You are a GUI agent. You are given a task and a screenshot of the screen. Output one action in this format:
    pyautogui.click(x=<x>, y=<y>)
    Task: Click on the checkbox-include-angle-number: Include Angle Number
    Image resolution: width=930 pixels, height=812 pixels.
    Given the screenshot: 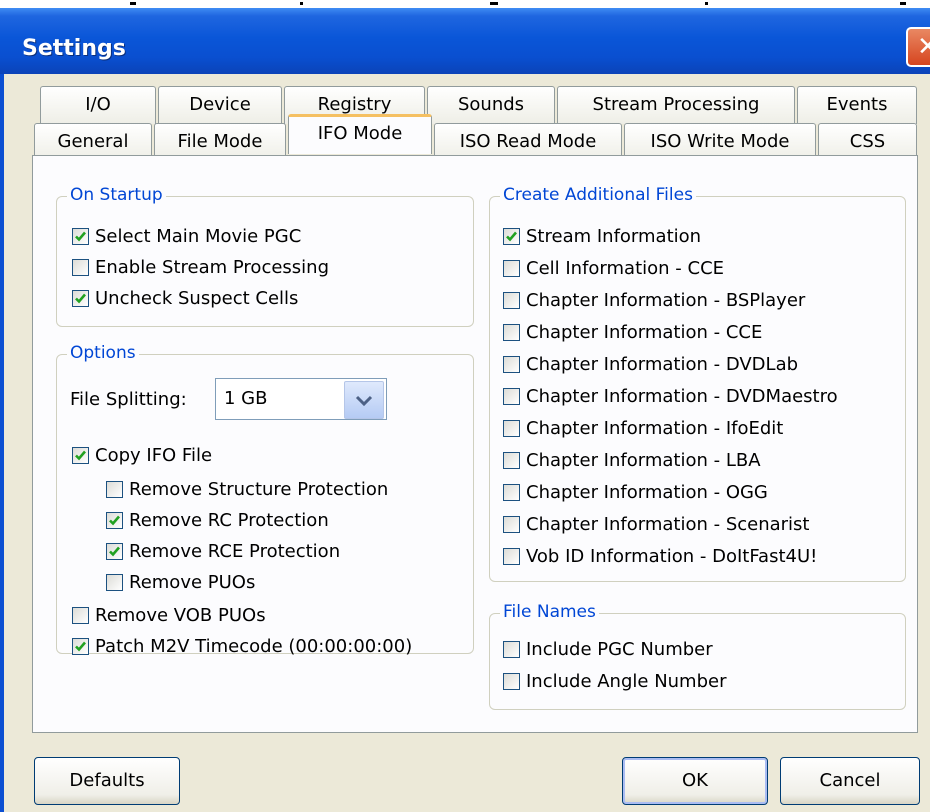 What is the action you would take?
    pyautogui.click(x=615, y=681)
    